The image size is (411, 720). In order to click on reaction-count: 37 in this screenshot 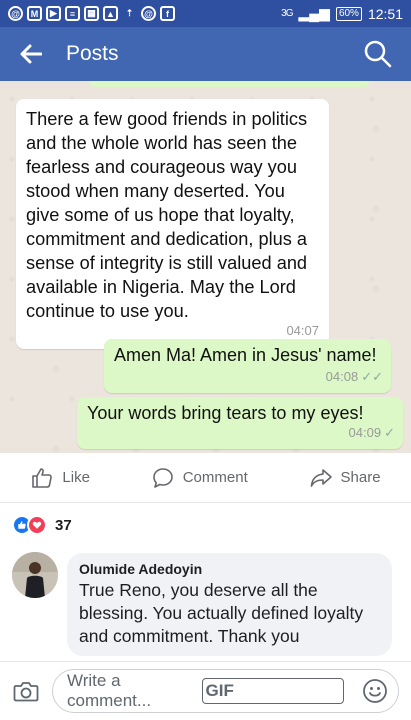, I will do `click(63, 525)`.